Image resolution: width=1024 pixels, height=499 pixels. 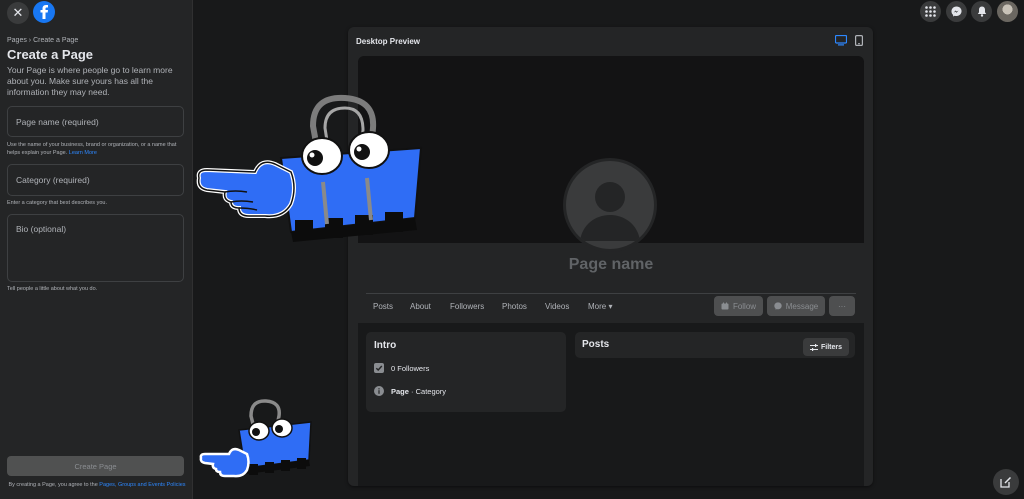 I want to click on tab-more: More ▾, so click(x=600, y=306).